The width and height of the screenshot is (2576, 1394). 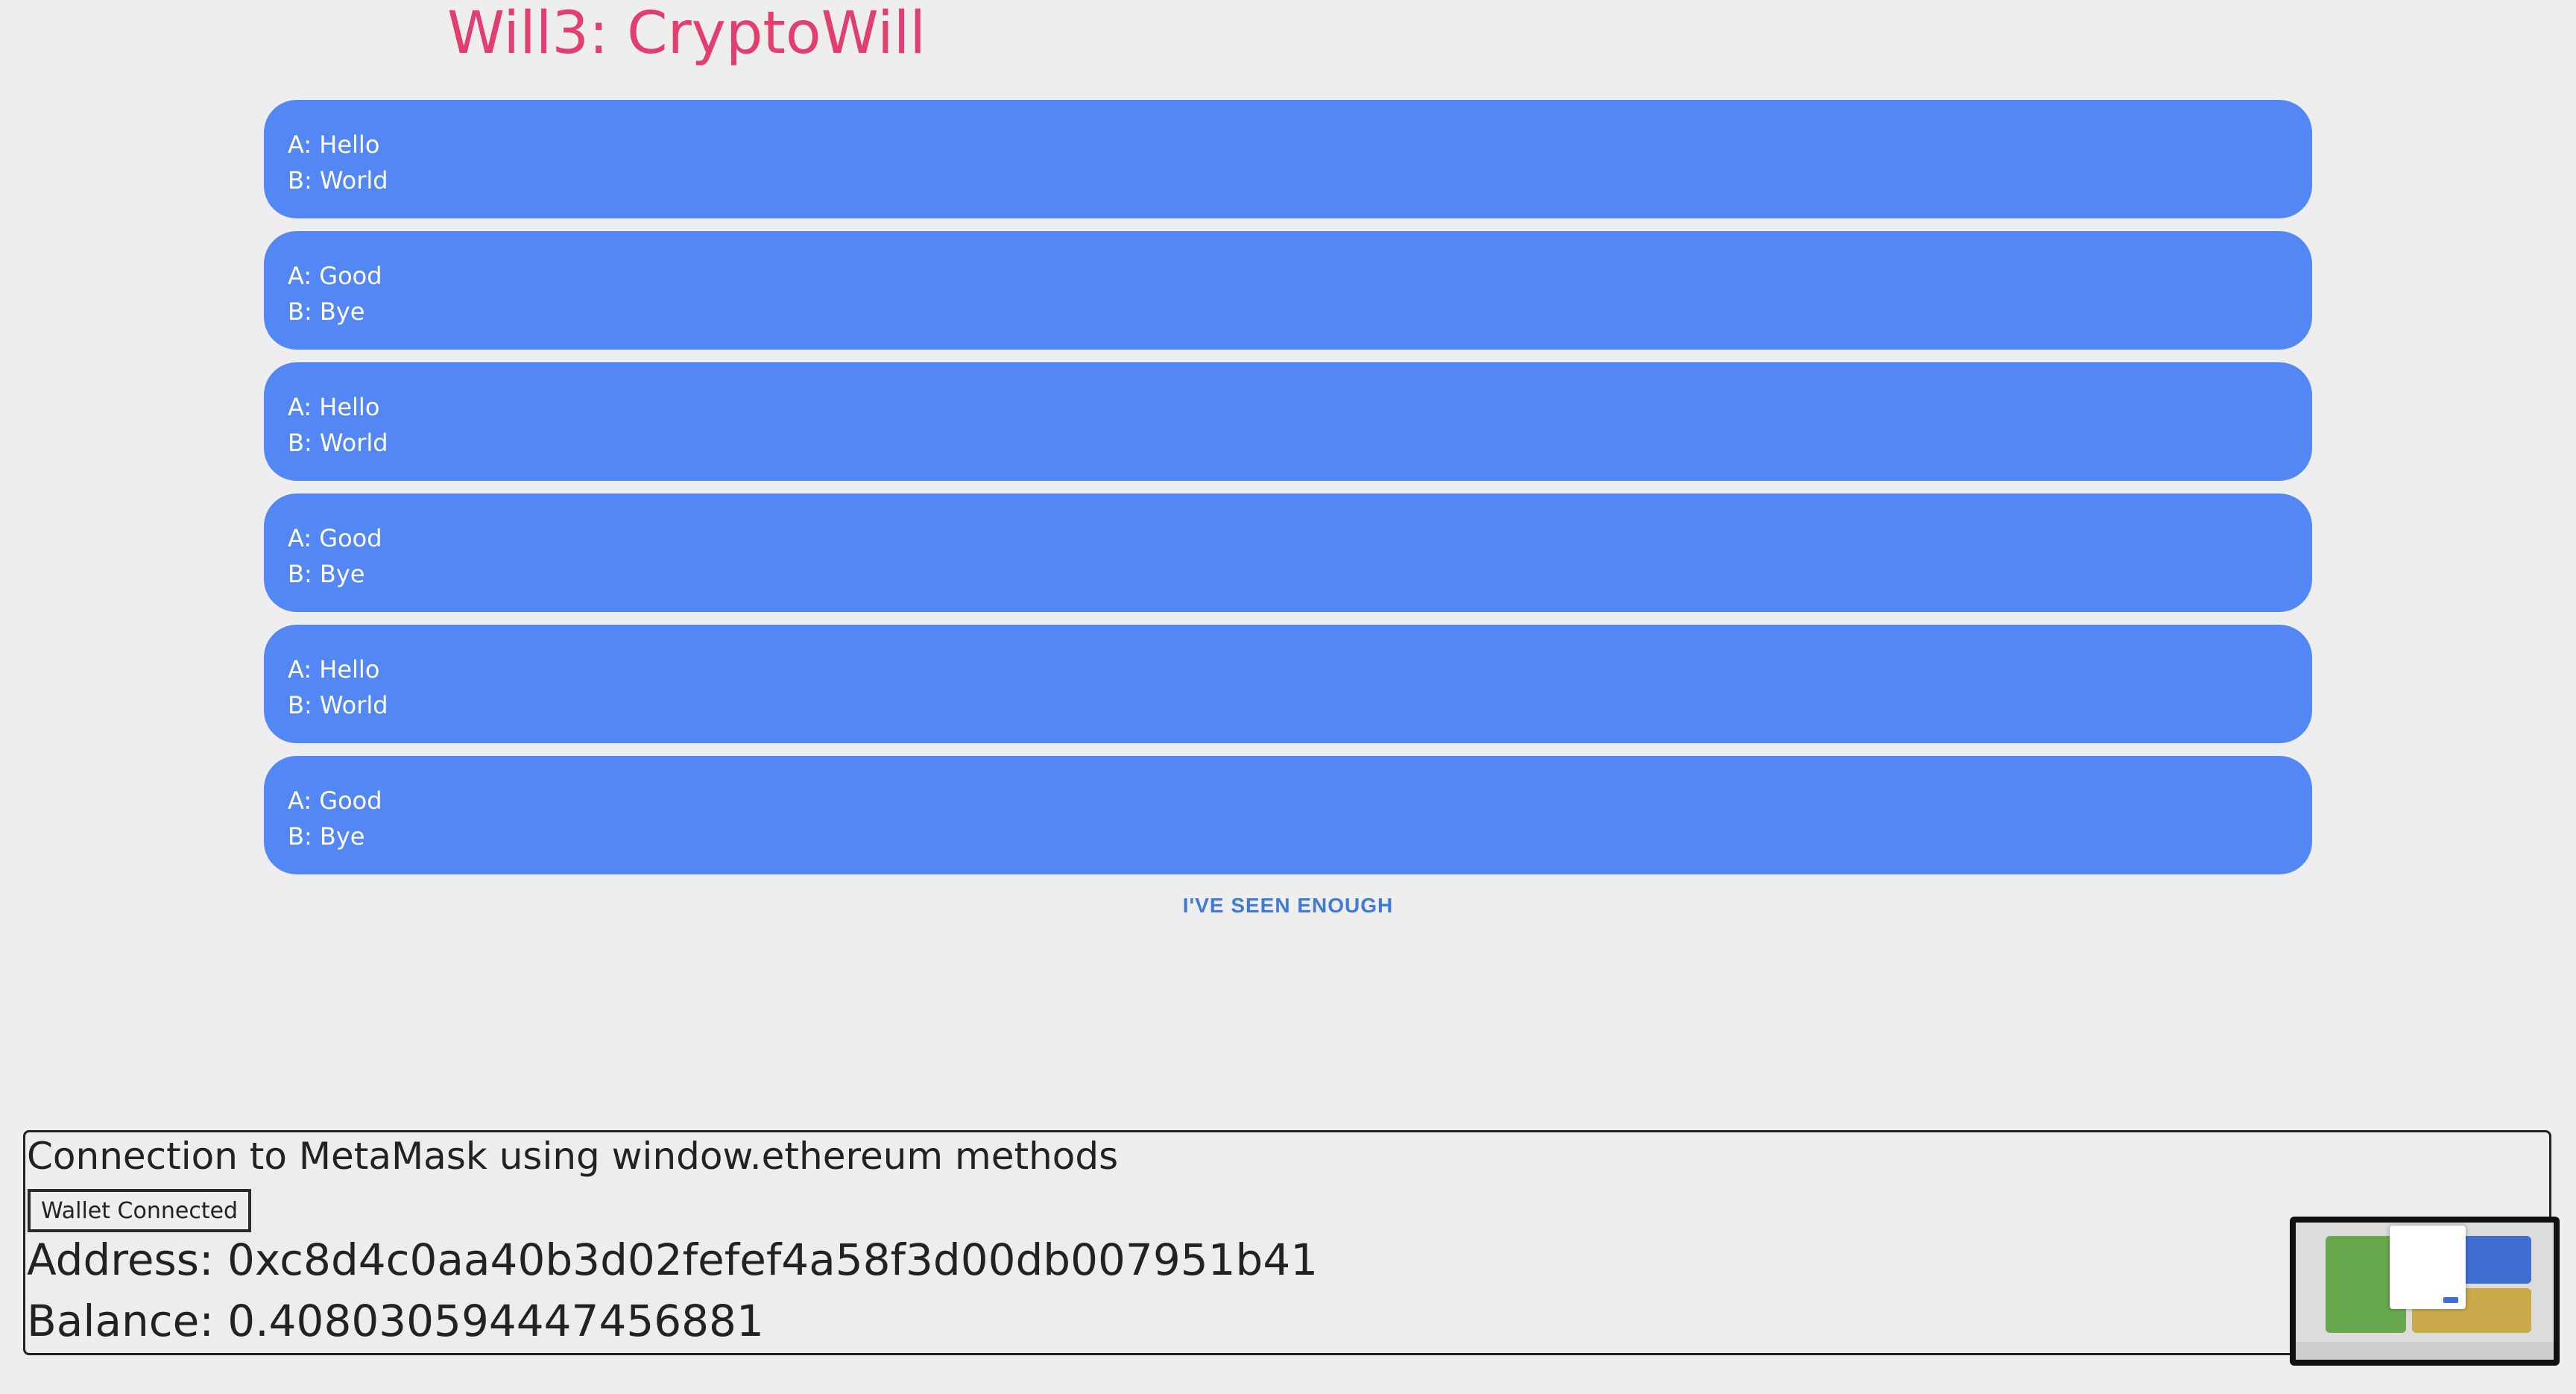 What do you see at coordinates (2425, 1351) in the screenshot?
I see `thumbnail-footer-strip` at bounding box center [2425, 1351].